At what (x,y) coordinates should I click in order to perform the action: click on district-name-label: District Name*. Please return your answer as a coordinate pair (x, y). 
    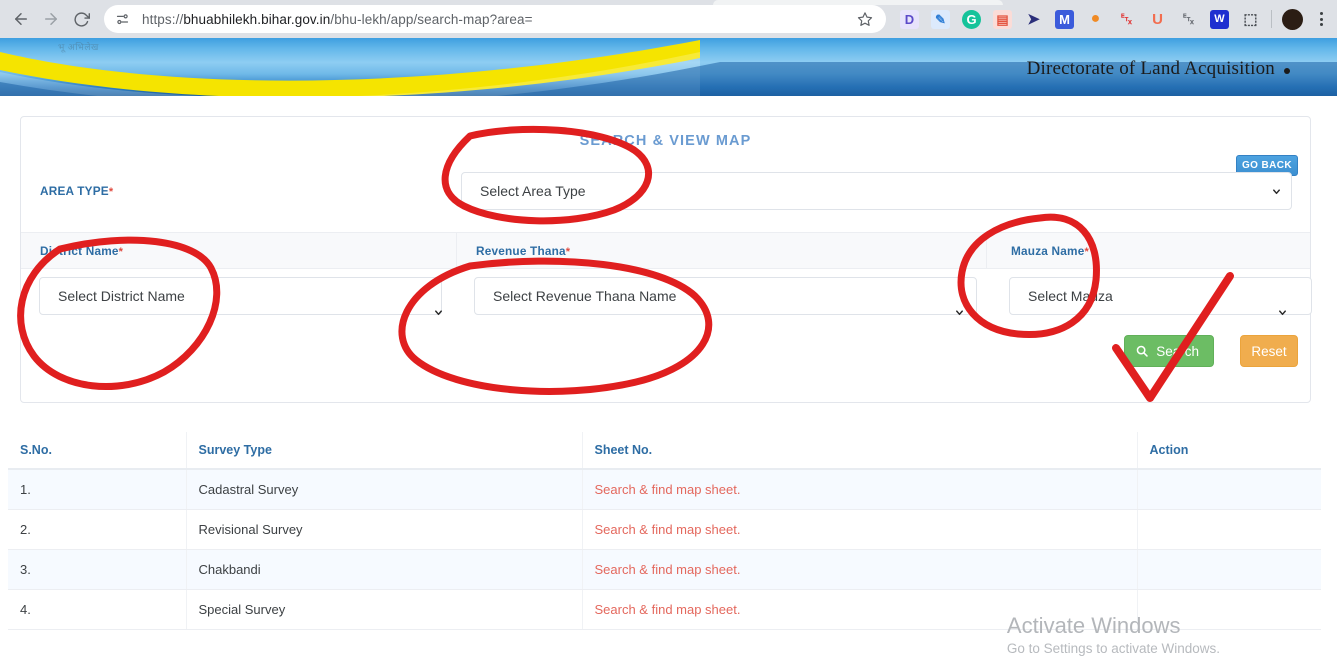
    Looking at the image, I should click on (82, 251).